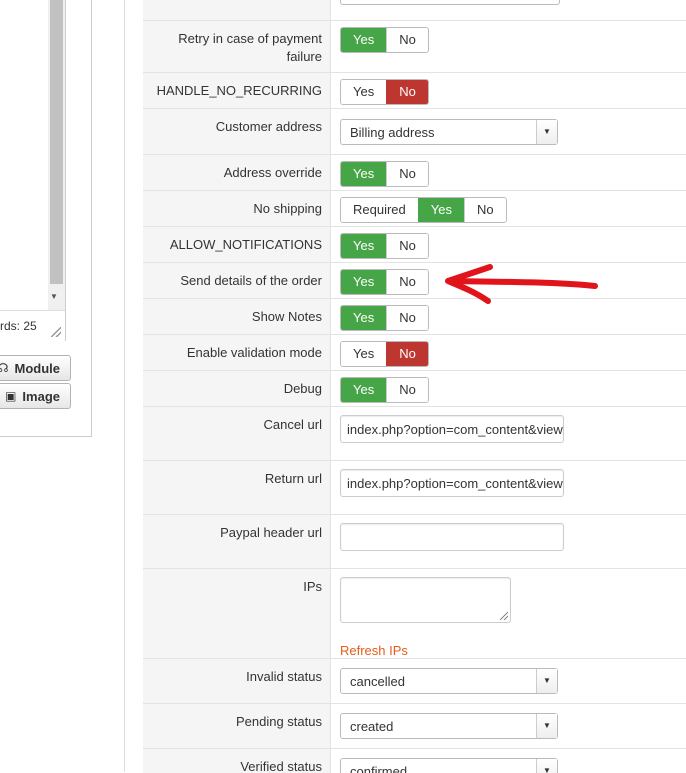 The image size is (686, 773). Describe the element at coordinates (250, 47) in the screenshot. I see `retry-label: Retry in case of payment failure` at that location.